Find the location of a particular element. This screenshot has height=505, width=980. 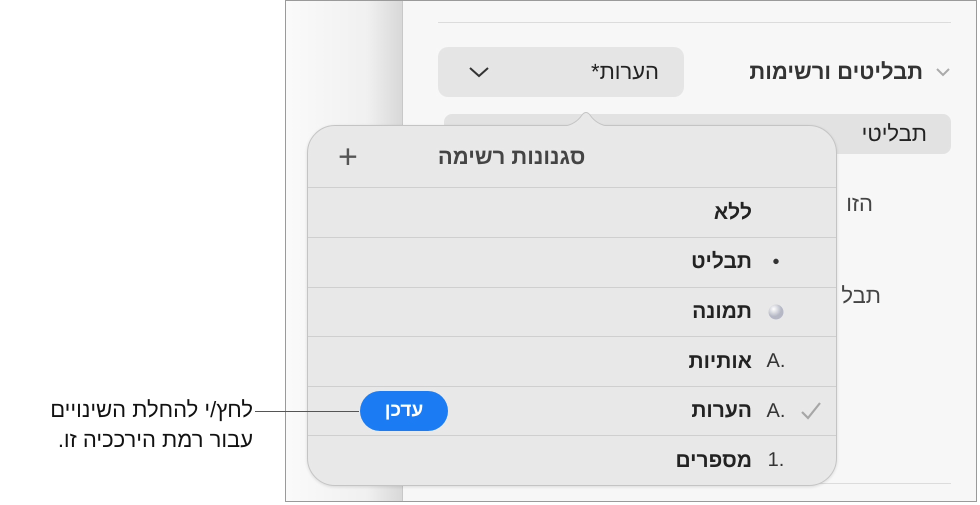

item-label: אותיות is located at coordinates (720, 362).